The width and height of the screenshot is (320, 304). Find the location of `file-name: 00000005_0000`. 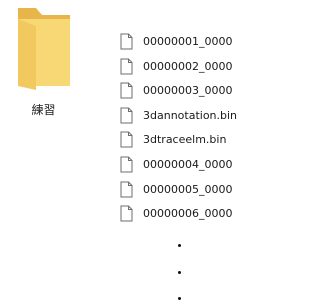

file-name: 00000005_0000 is located at coordinates (188, 189).